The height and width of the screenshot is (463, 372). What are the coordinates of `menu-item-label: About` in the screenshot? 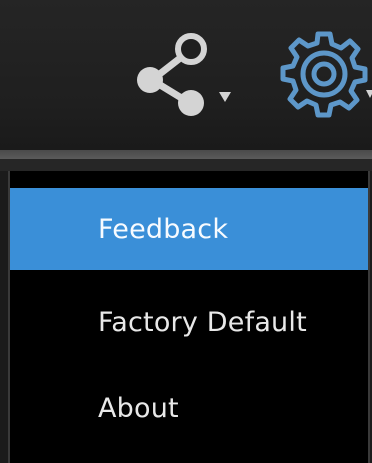 It's located at (138, 408).